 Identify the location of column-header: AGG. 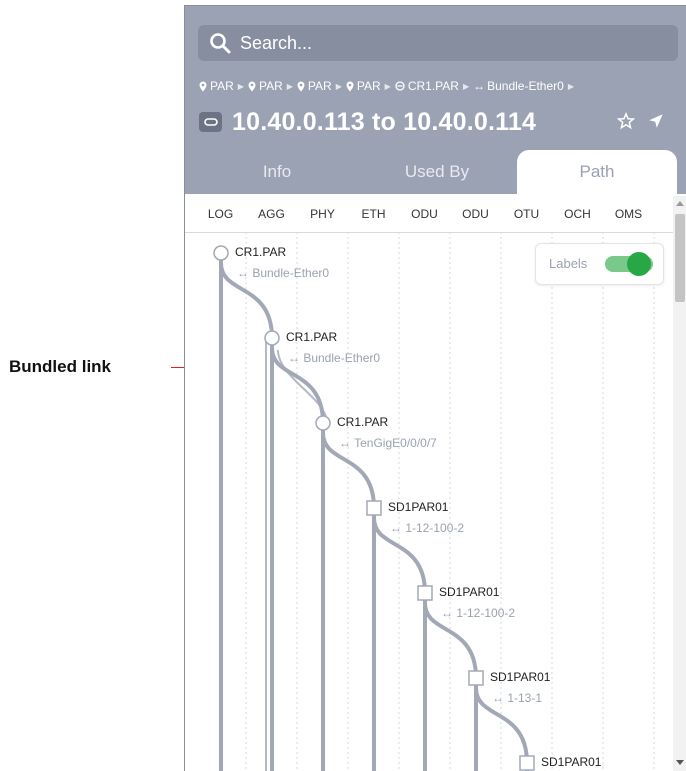
(271, 214).